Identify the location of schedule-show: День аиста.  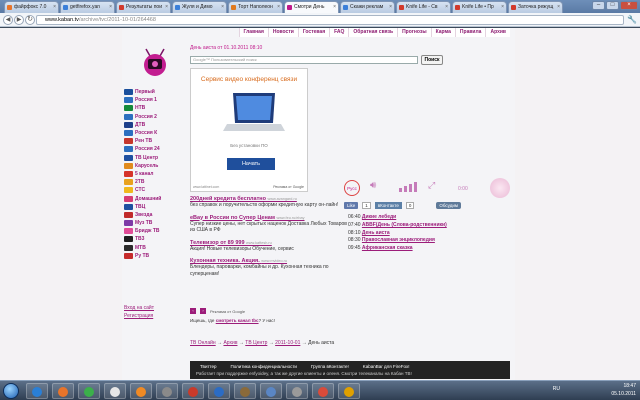
(376, 233).